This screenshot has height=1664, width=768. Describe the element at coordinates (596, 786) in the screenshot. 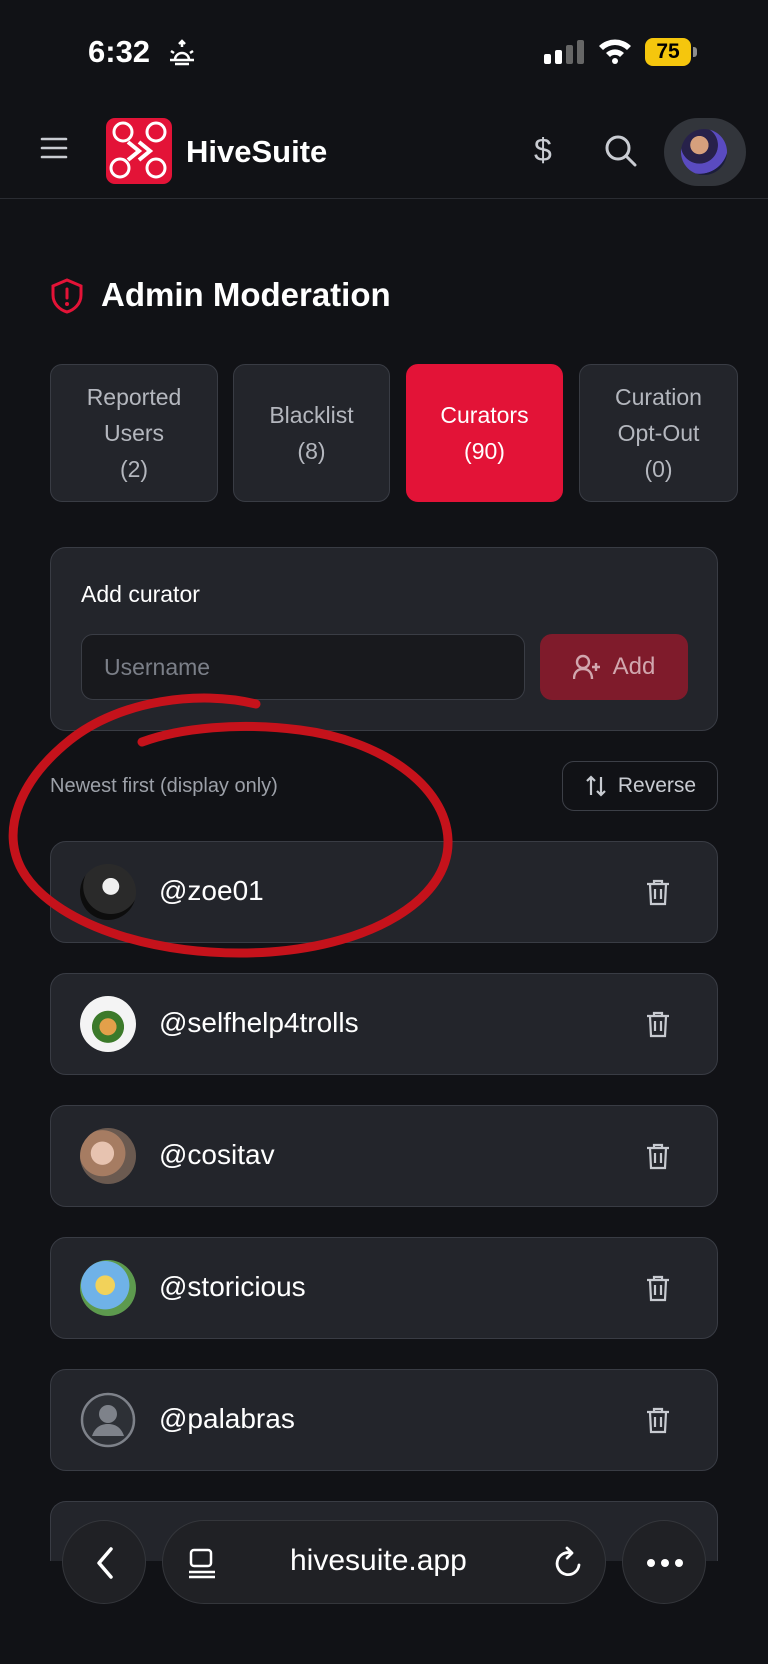

I see `sort-arrows-icon` at that location.